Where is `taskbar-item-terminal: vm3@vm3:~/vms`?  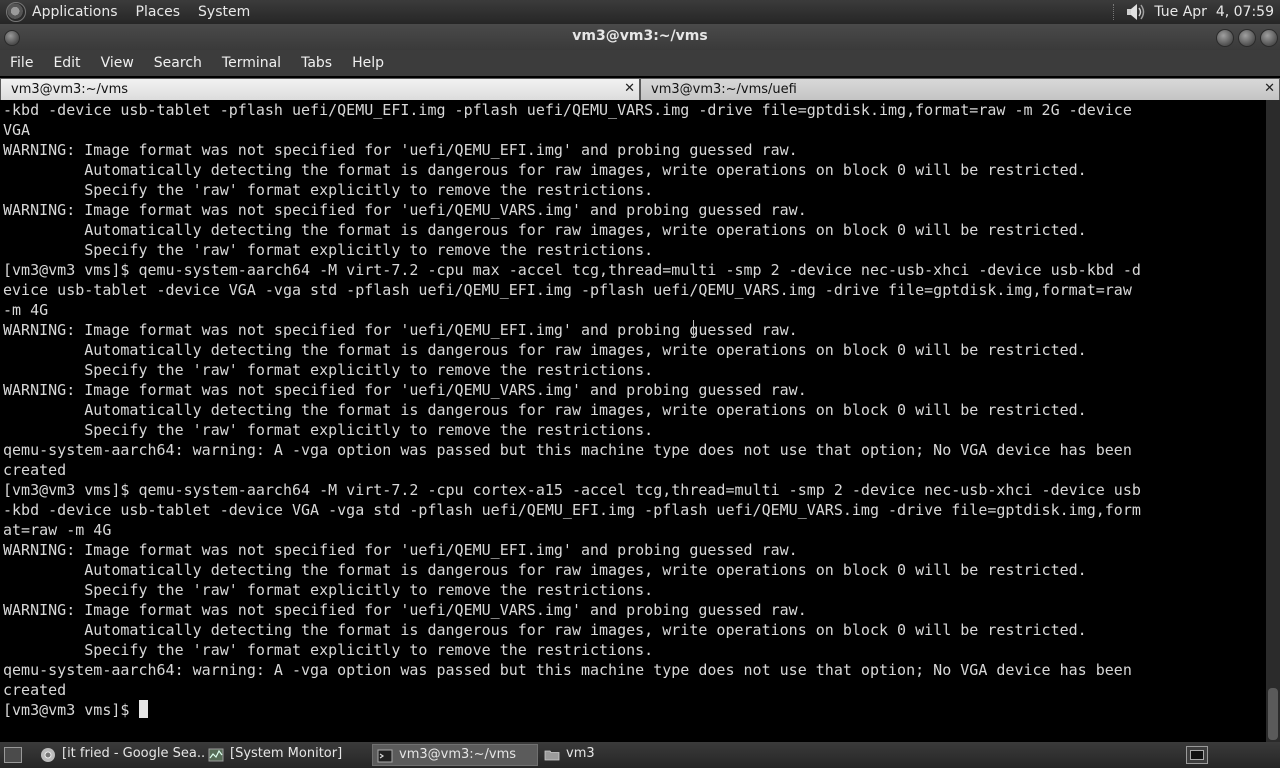 taskbar-item-terminal: vm3@vm3:~/vms is located at coordinates (455, 755).